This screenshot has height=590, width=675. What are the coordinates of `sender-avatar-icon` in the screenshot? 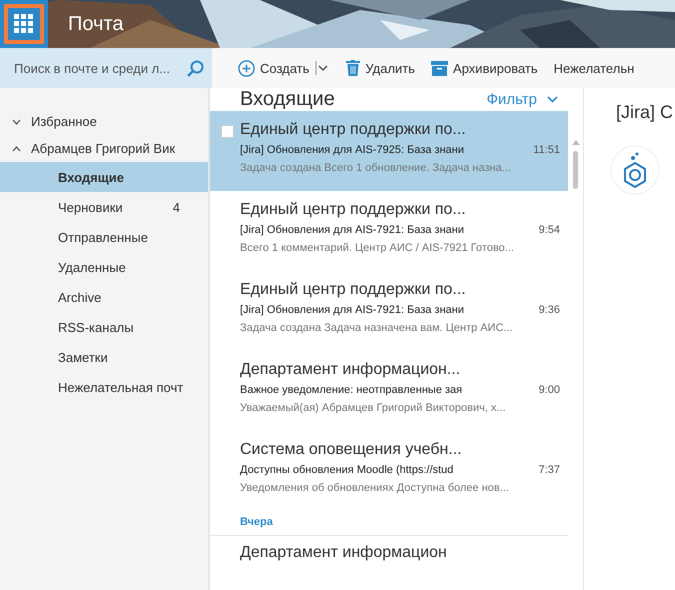 It's located at (635, 170).